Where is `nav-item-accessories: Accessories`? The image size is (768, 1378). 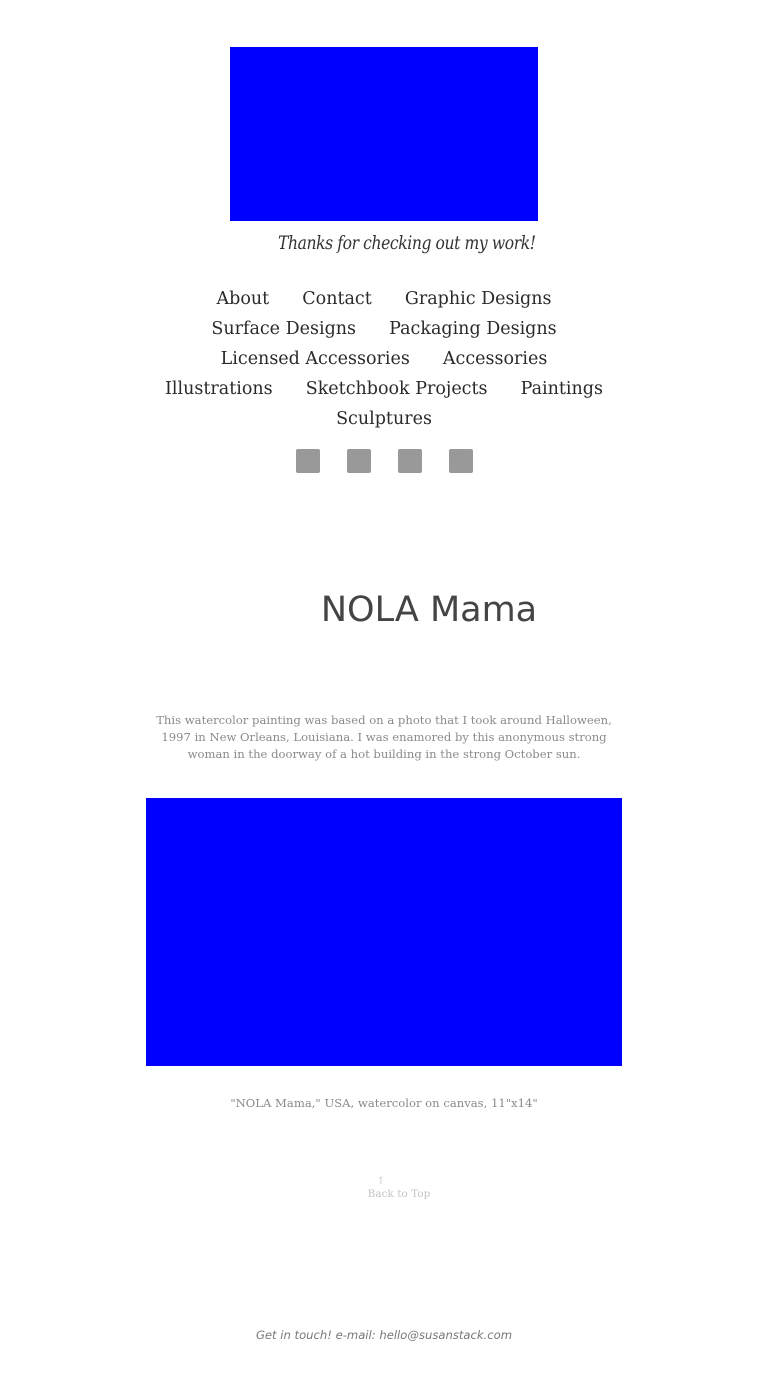 nav-item-accessories: Accessories is located at coordinates (495, 359).